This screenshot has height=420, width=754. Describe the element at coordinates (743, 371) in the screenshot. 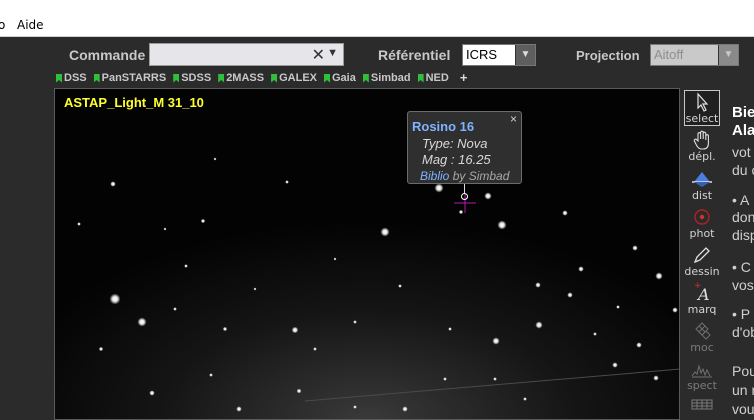

I see `info-text: Pou` at that location.